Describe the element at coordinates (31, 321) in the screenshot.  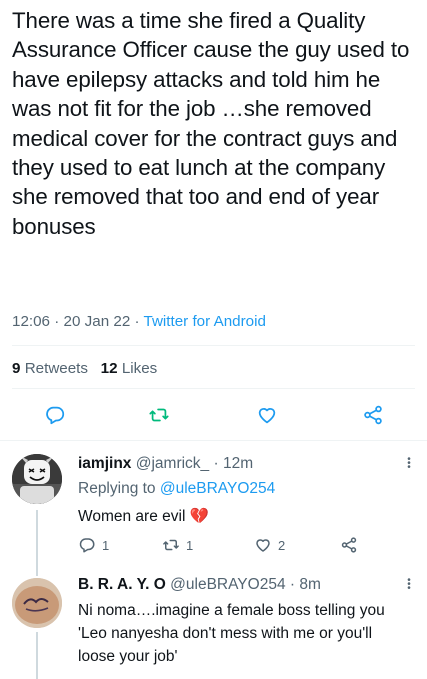
I see `tweet-time: 12:06` at that location.